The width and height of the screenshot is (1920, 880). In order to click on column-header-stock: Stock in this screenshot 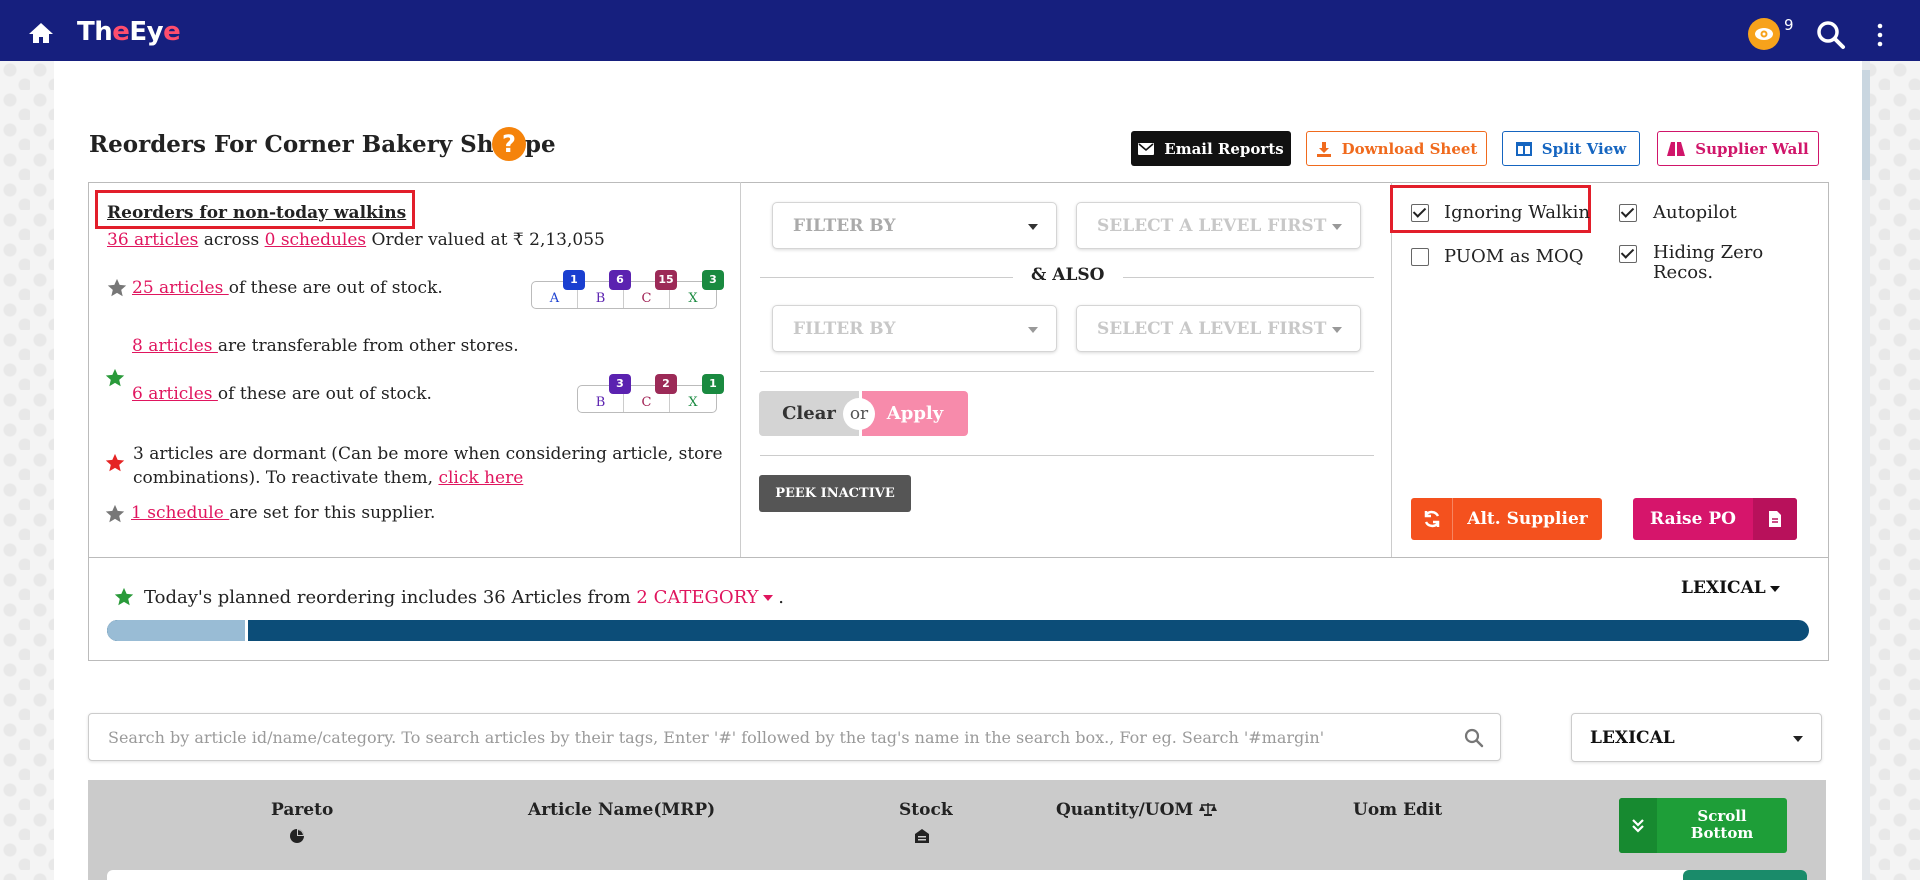, I will do `click(926, 810)`.